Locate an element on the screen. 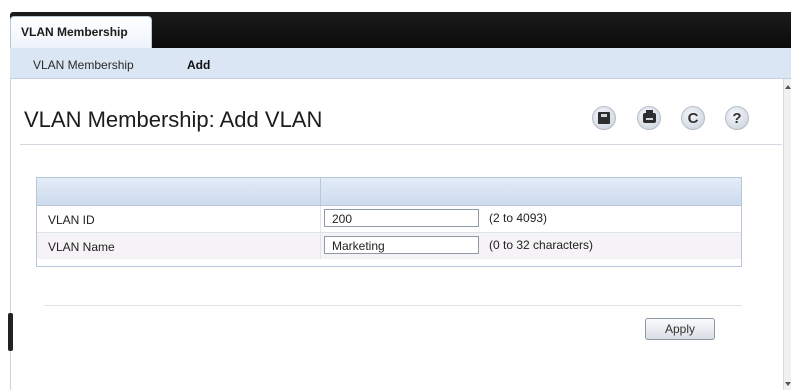 The height and width of the screenshot is (390, 791). save-icon is located at coordinates (604, 118).